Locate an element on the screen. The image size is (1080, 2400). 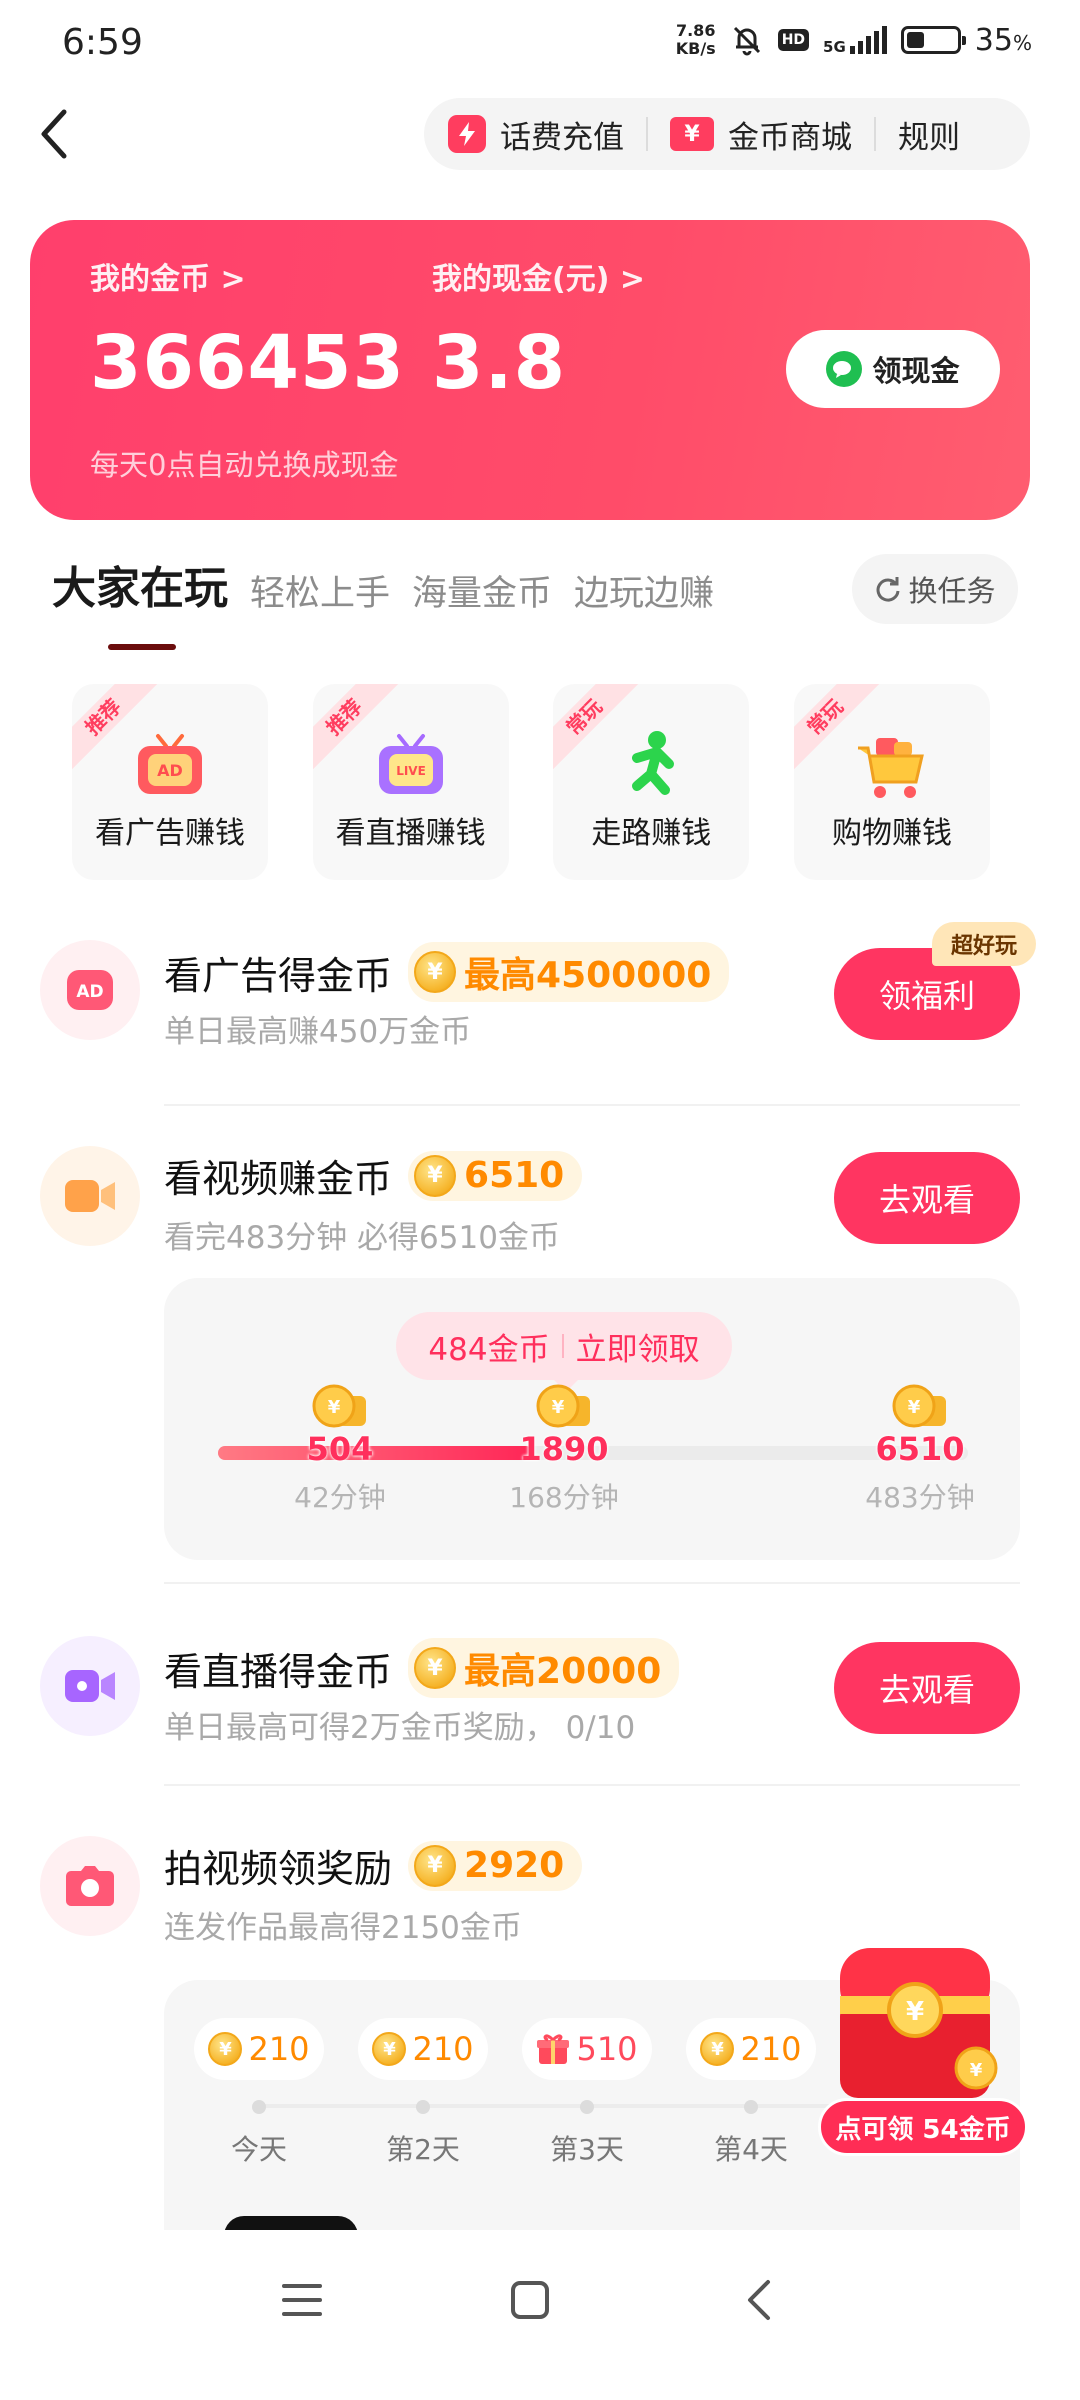
reward-pill: ¥2920 is located at coordinates (495, 1865).